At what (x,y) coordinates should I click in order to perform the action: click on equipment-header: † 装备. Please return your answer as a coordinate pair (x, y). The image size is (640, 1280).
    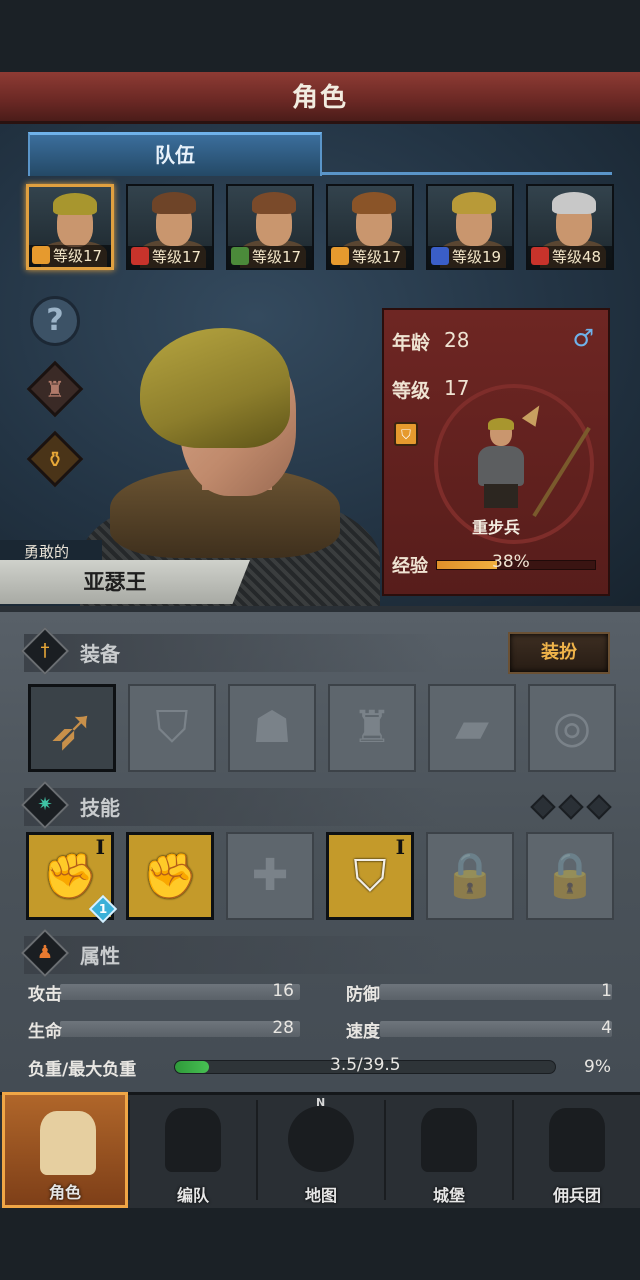
    Looking at the image, I should click on (232, 651).